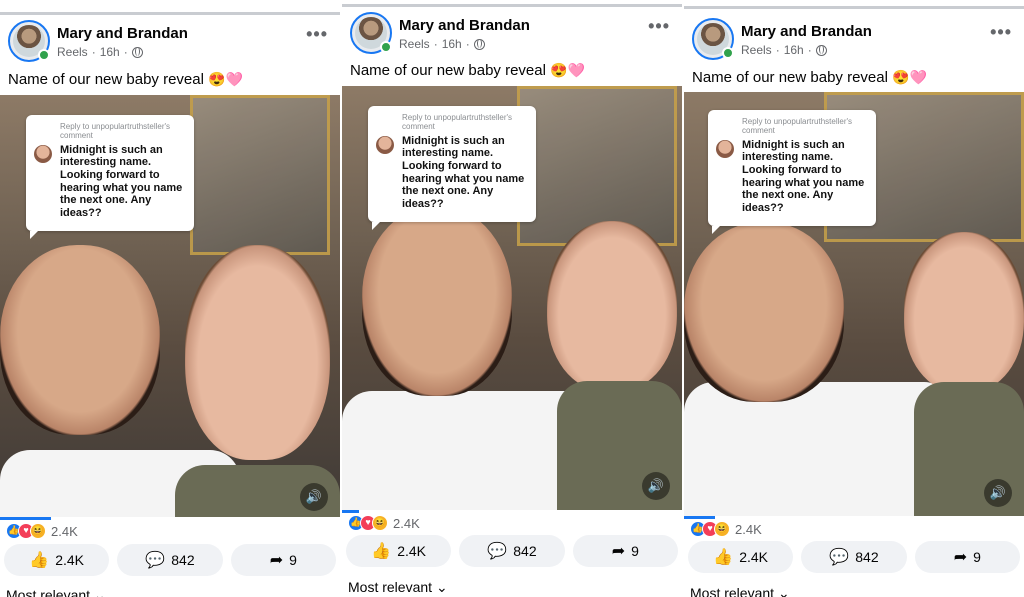 This screenshot has width=1024, height=597. What do you see at coordinates (257, 352) in the screenshot?
I see `man-face` at bounding box center [257, 352].